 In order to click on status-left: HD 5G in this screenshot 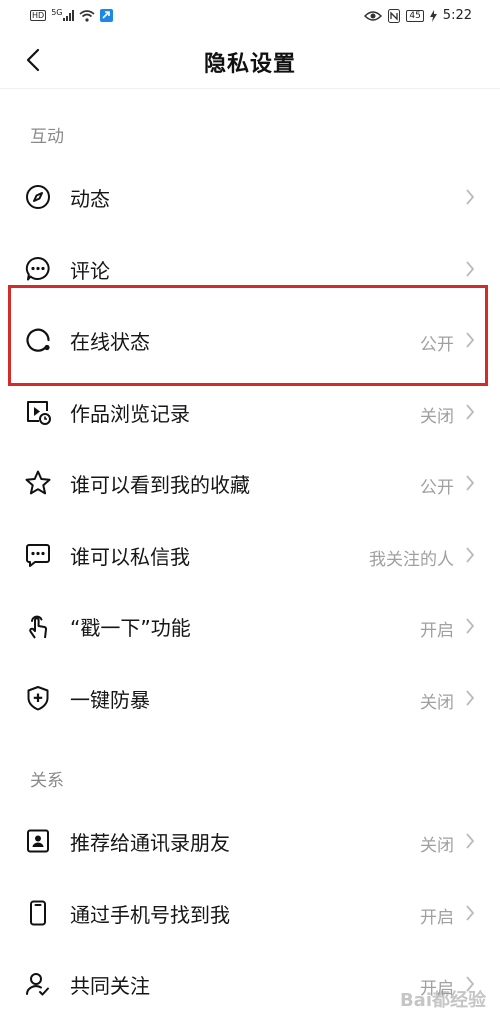, I will do `click(72, 15)`.